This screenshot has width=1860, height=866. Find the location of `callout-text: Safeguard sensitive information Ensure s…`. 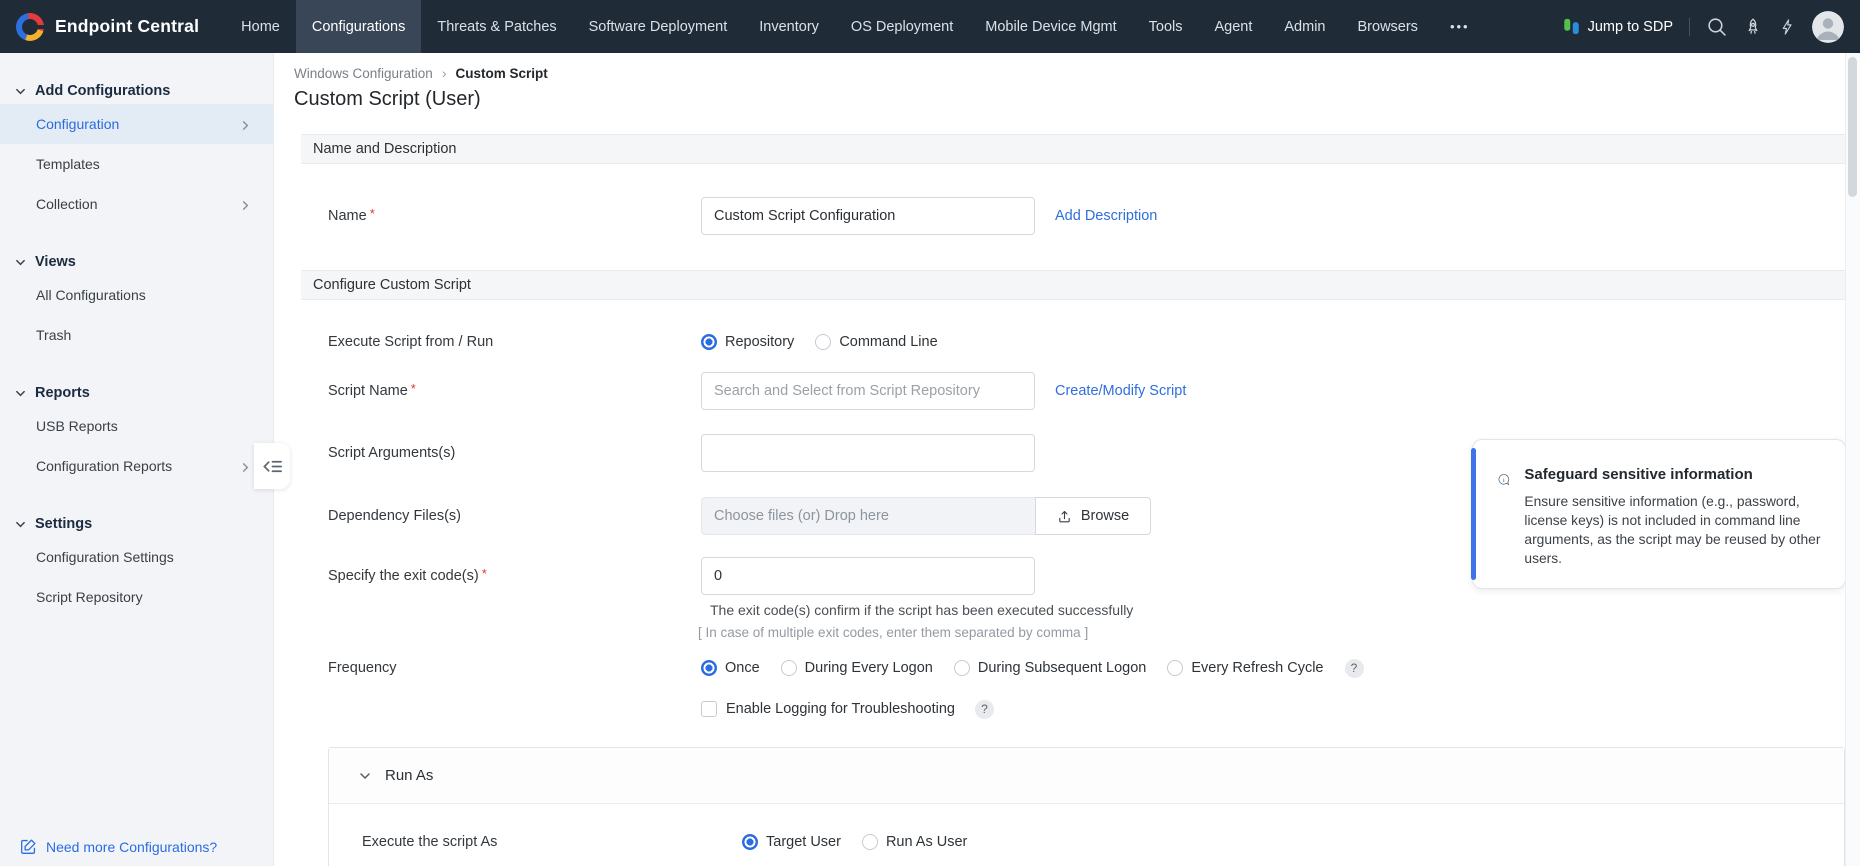

callout-text: Safeguard sensitive information Ensure s… is located at coordinates (1674, 514).